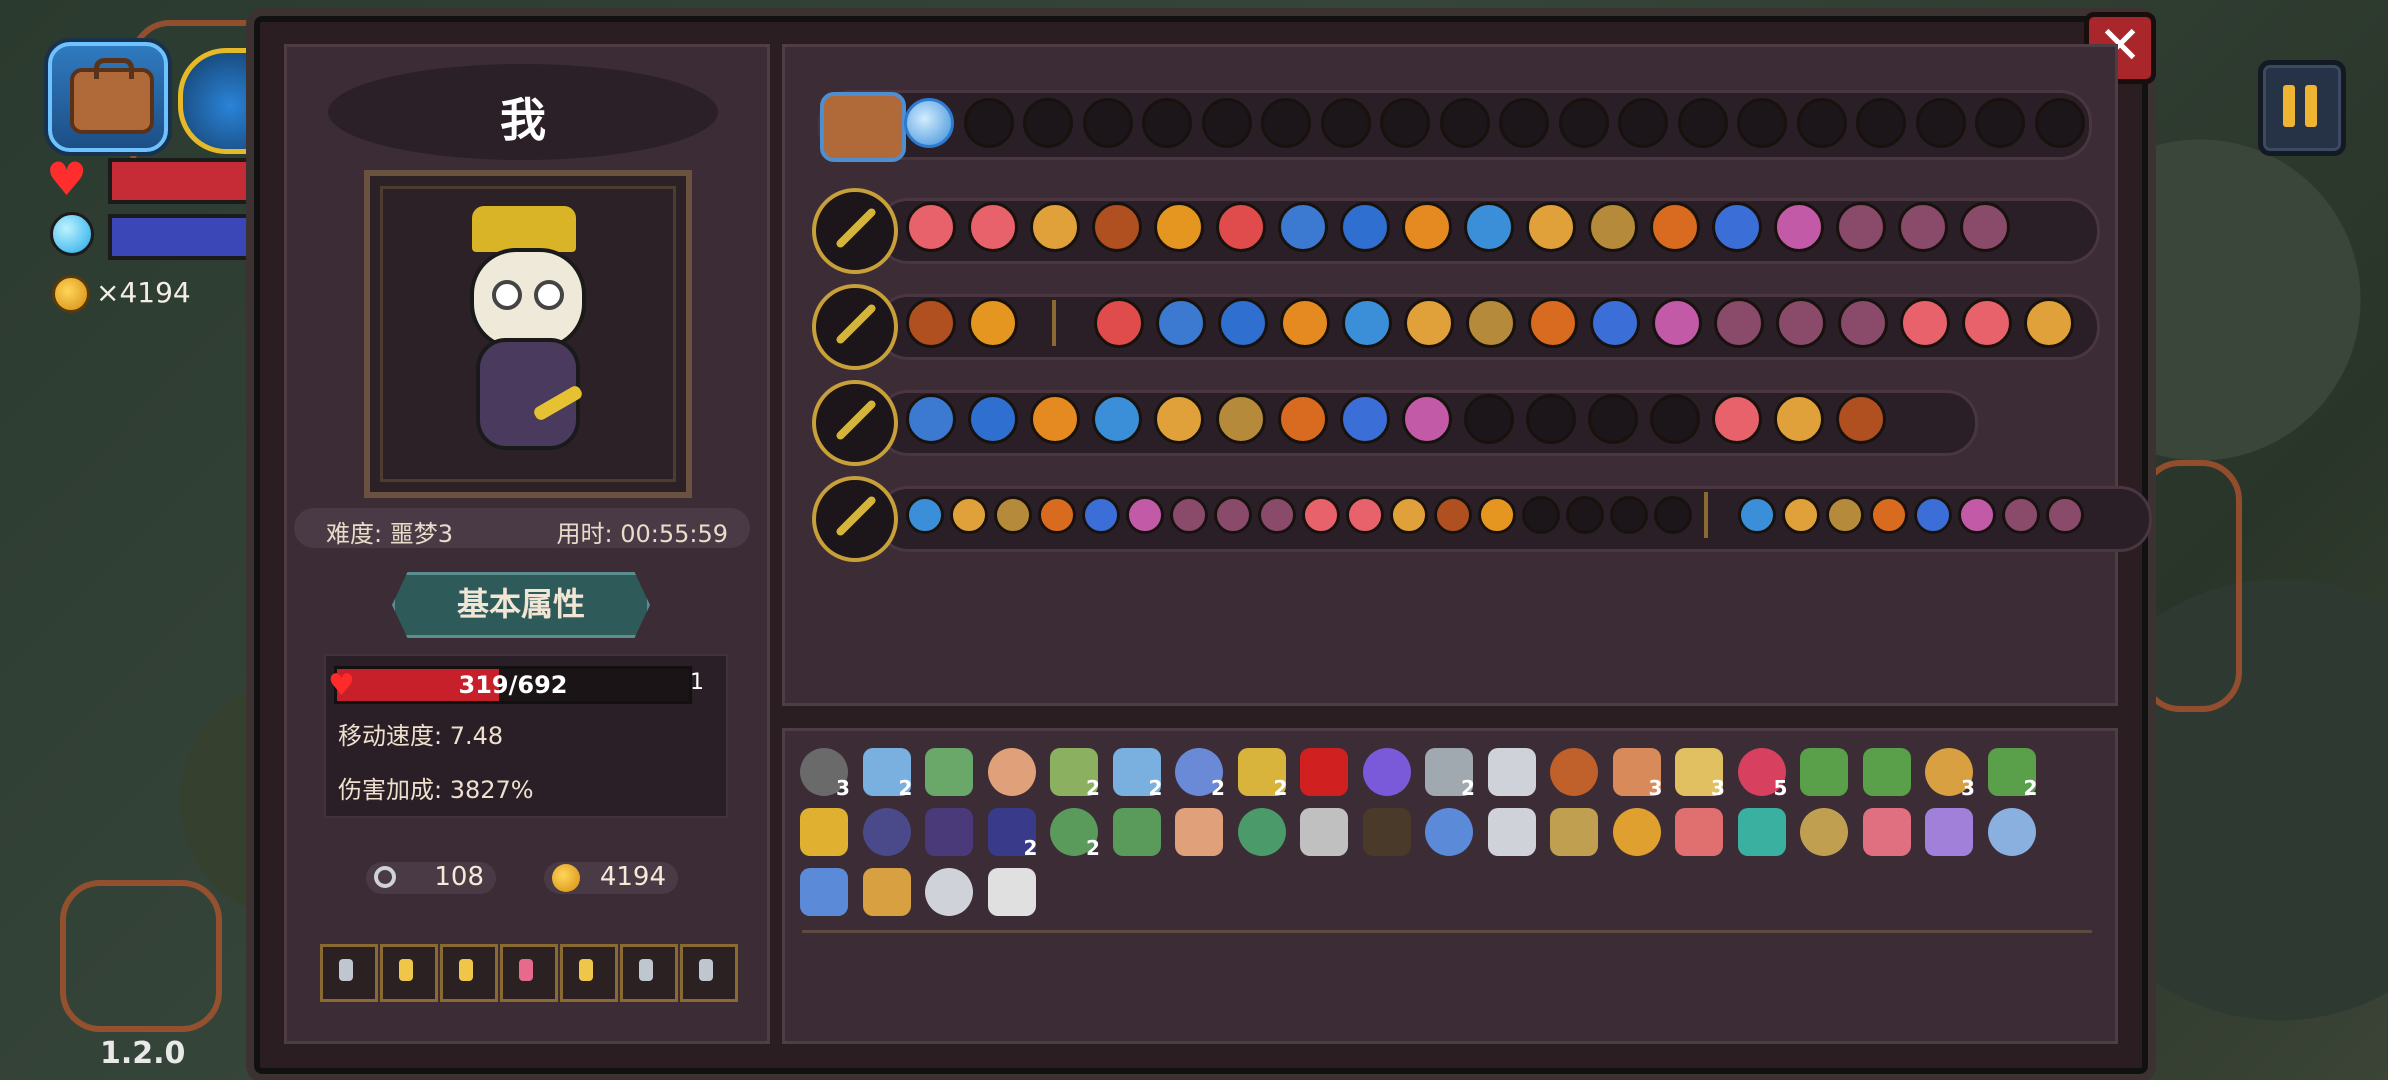  Describe the element at coordinates (521, 605) in the screenshot. I see `base-attributes-button: 基本属性` at that location.